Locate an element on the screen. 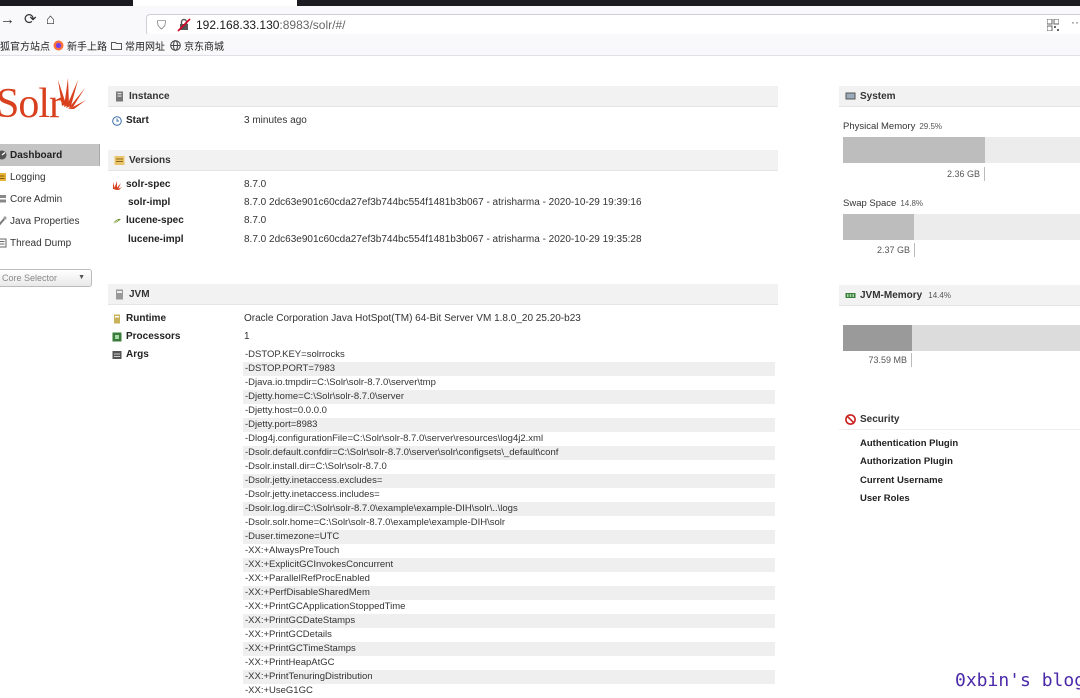  args-label: Args is located at coordinates (137, 354).